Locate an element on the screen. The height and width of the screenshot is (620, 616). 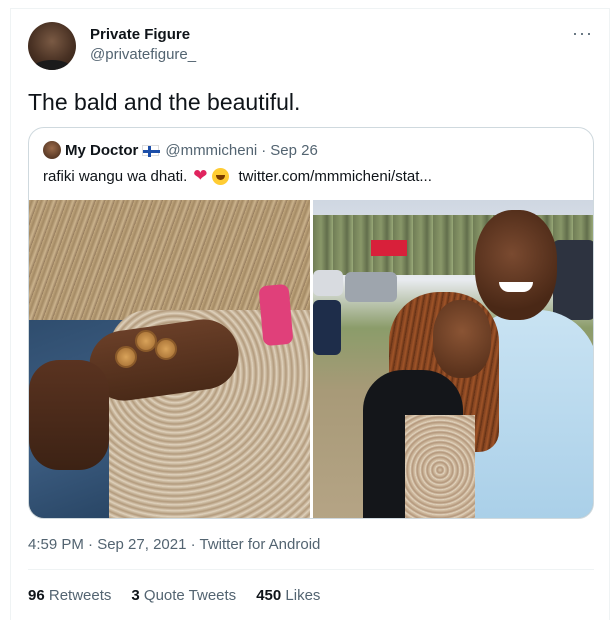
avatar-shirt is located at coordinates (52, 65).